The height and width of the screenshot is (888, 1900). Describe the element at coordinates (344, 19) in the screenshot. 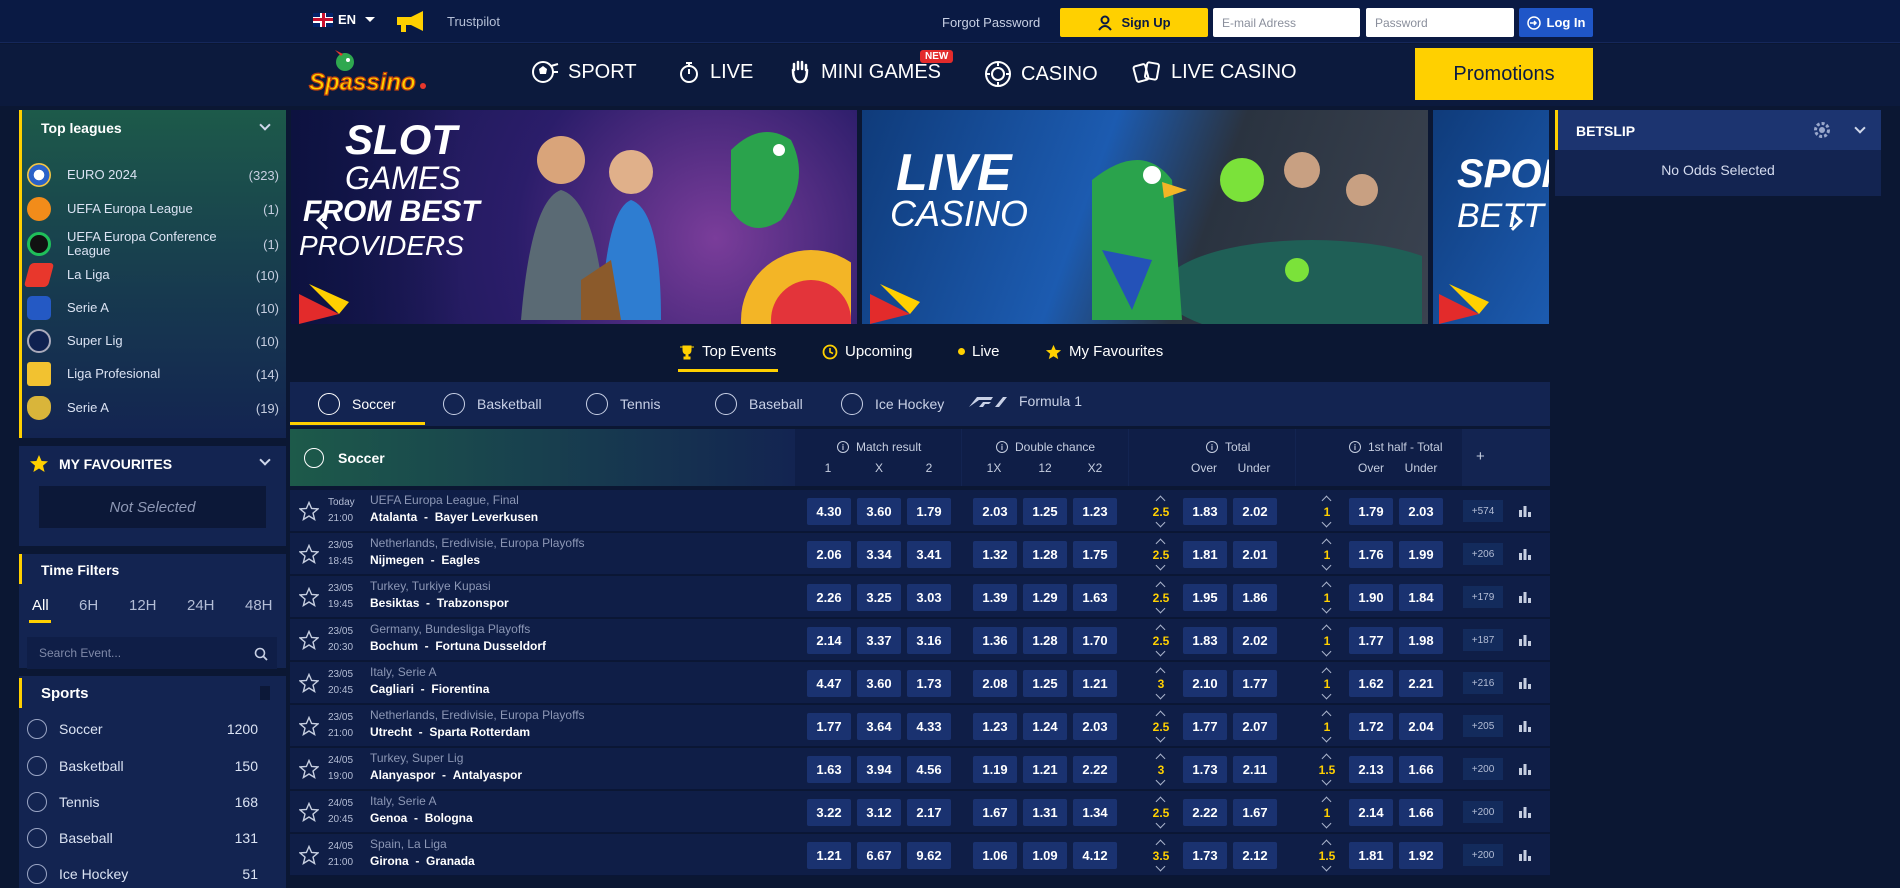

I see `language-selector: EN` at that location.